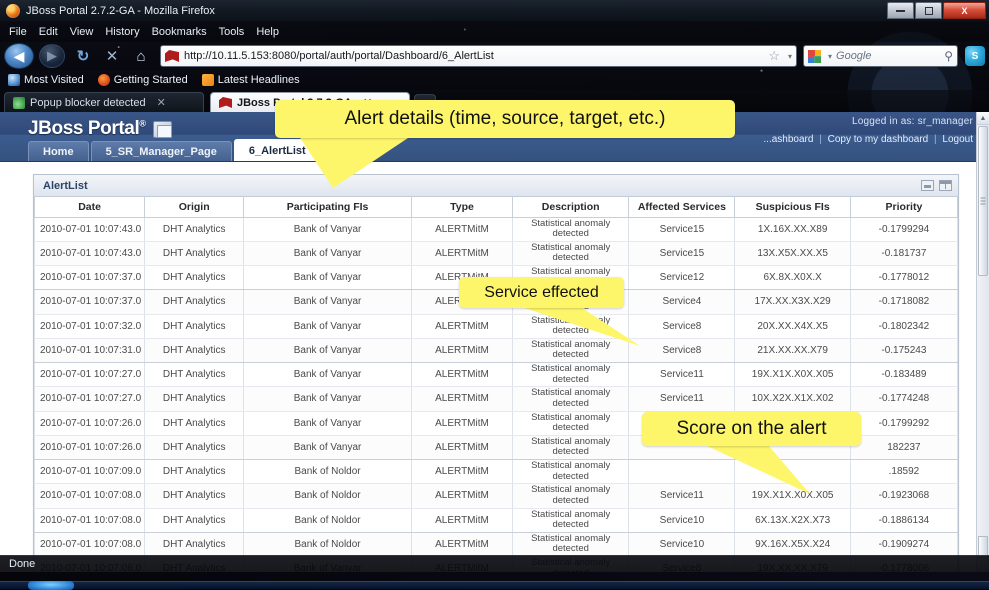  What do you see at coordinates (89, 520) in the screenshot?
I see `cell-date: 2010-07-01 10:07:08.0` at bounding box center [89, 520].